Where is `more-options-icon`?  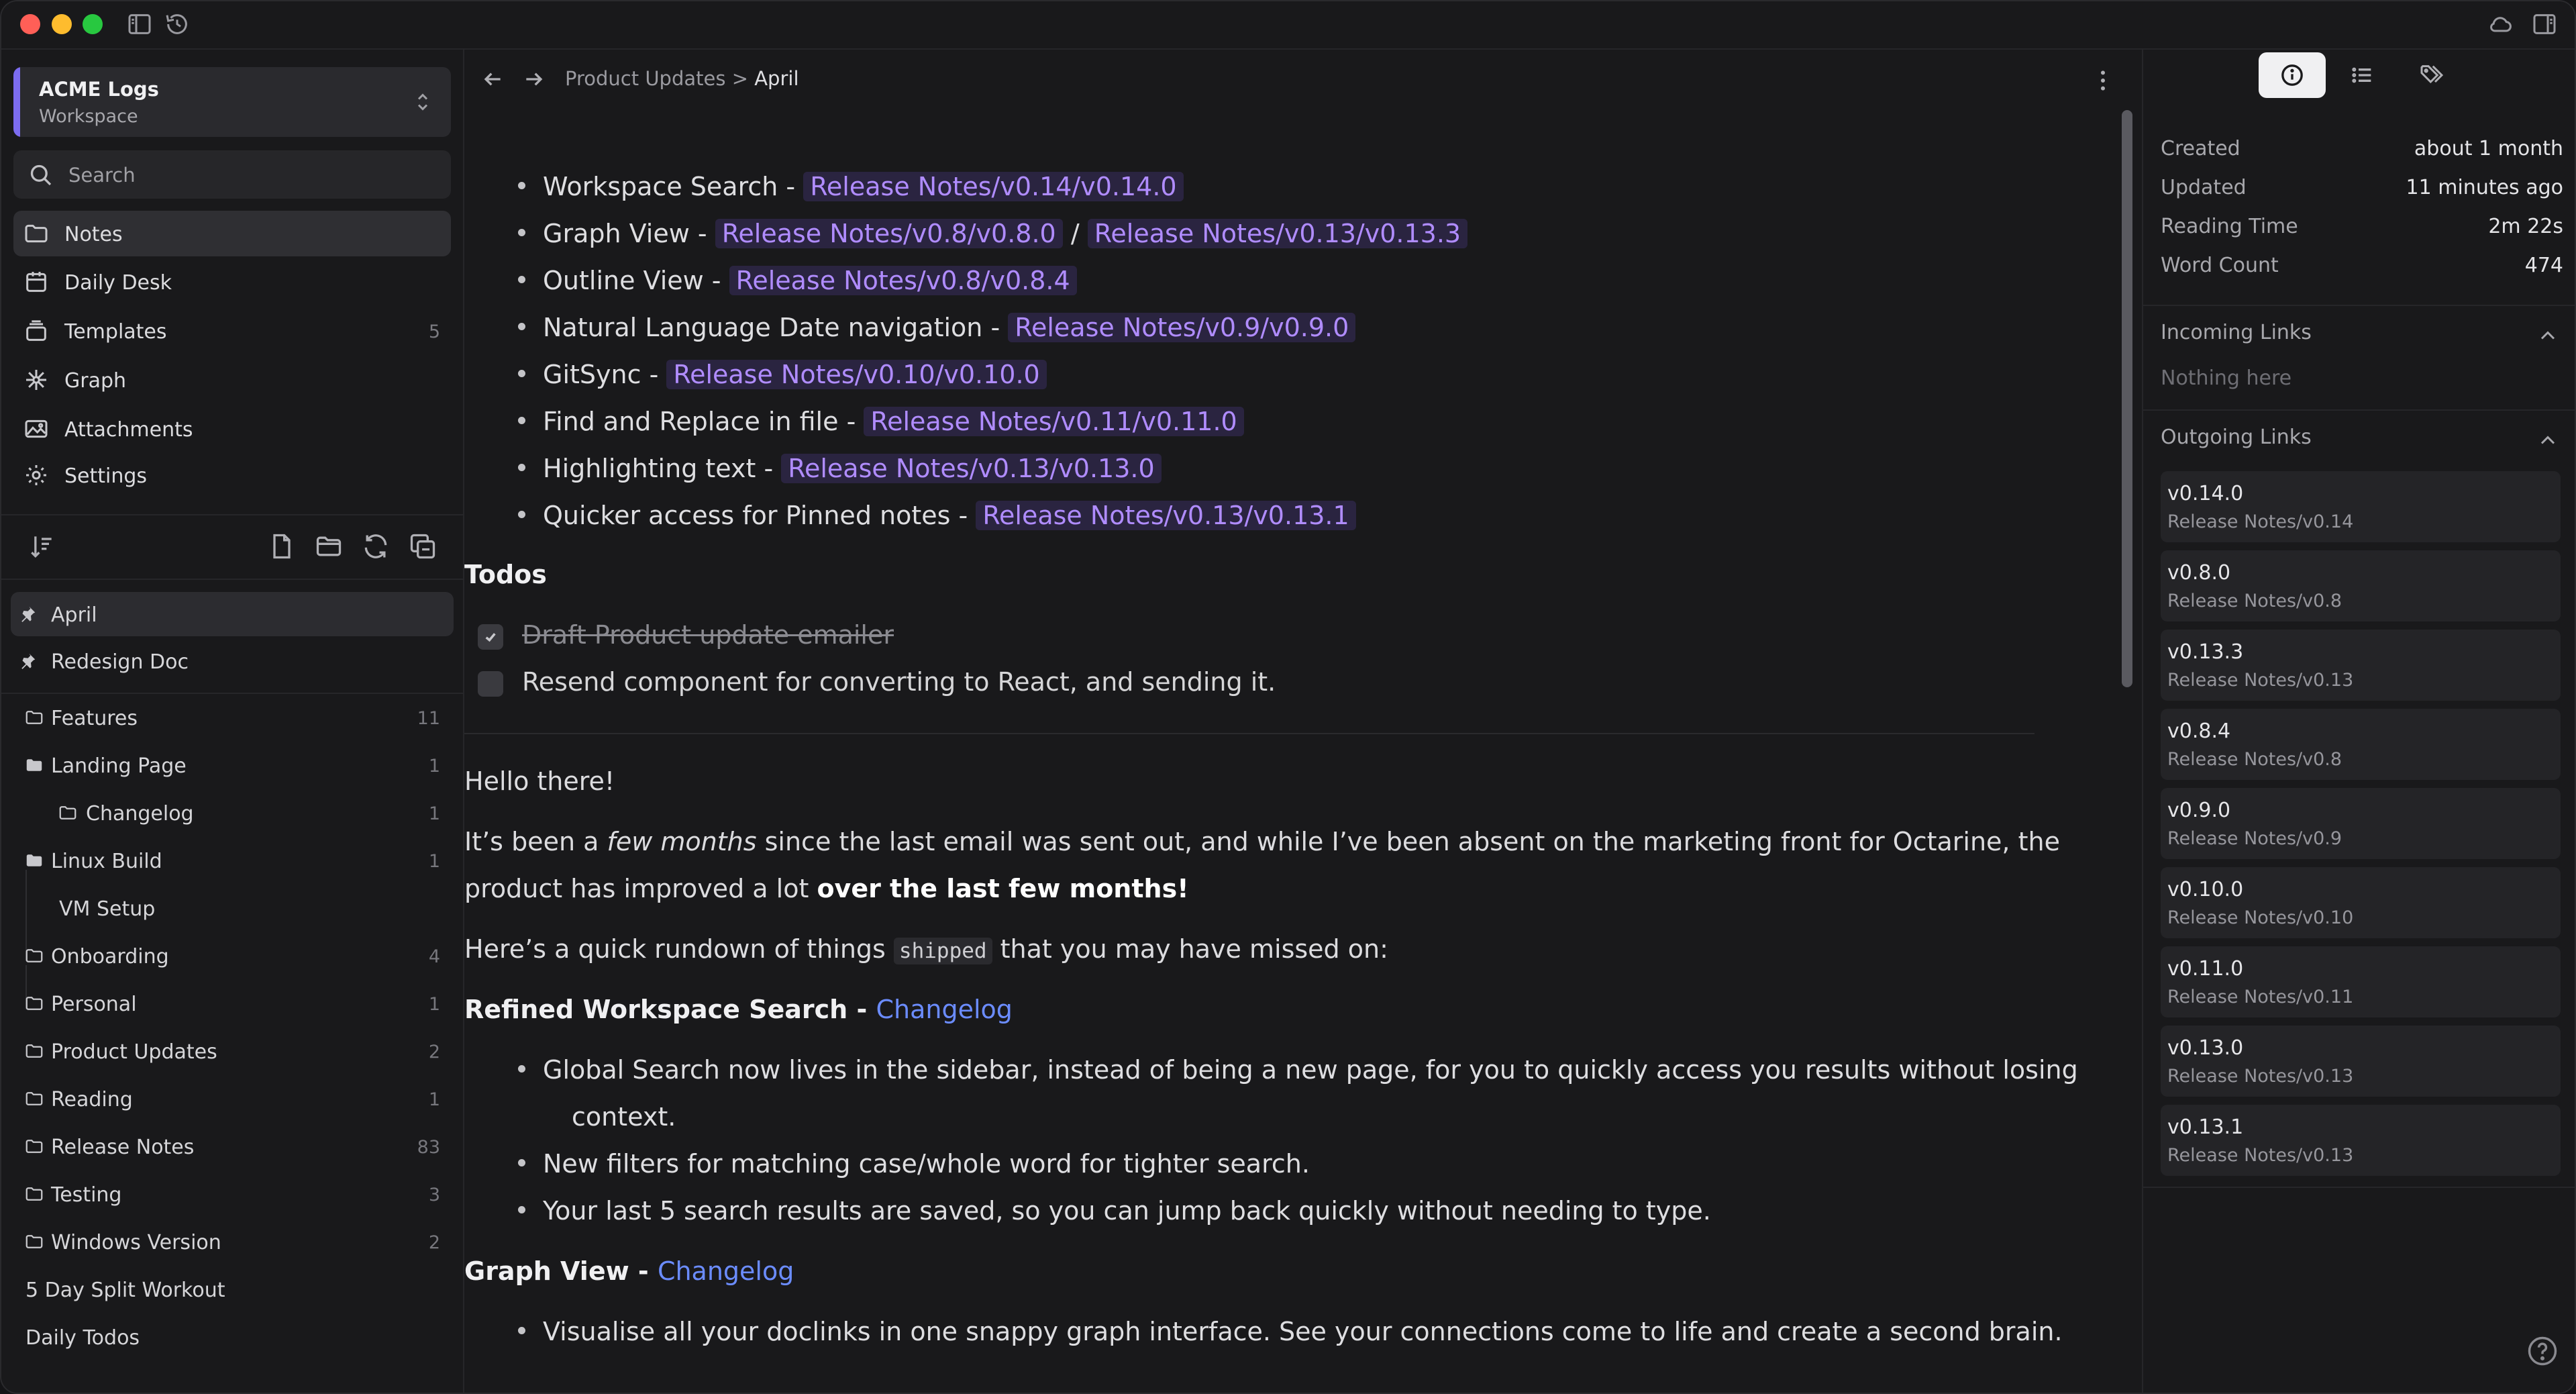 more-options-icon is located at coordinates (2103, 80).